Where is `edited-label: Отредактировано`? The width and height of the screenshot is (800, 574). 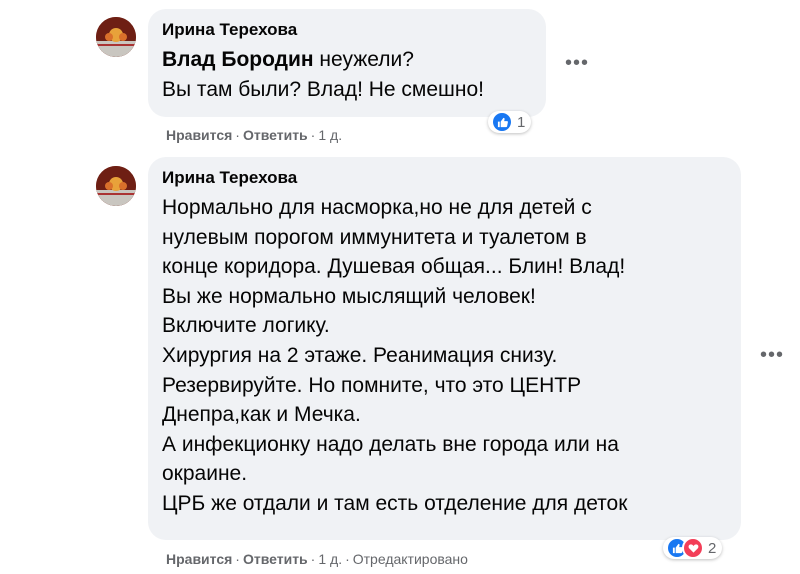 edited-label: Отредактировано is located at coordinates (410, 559).